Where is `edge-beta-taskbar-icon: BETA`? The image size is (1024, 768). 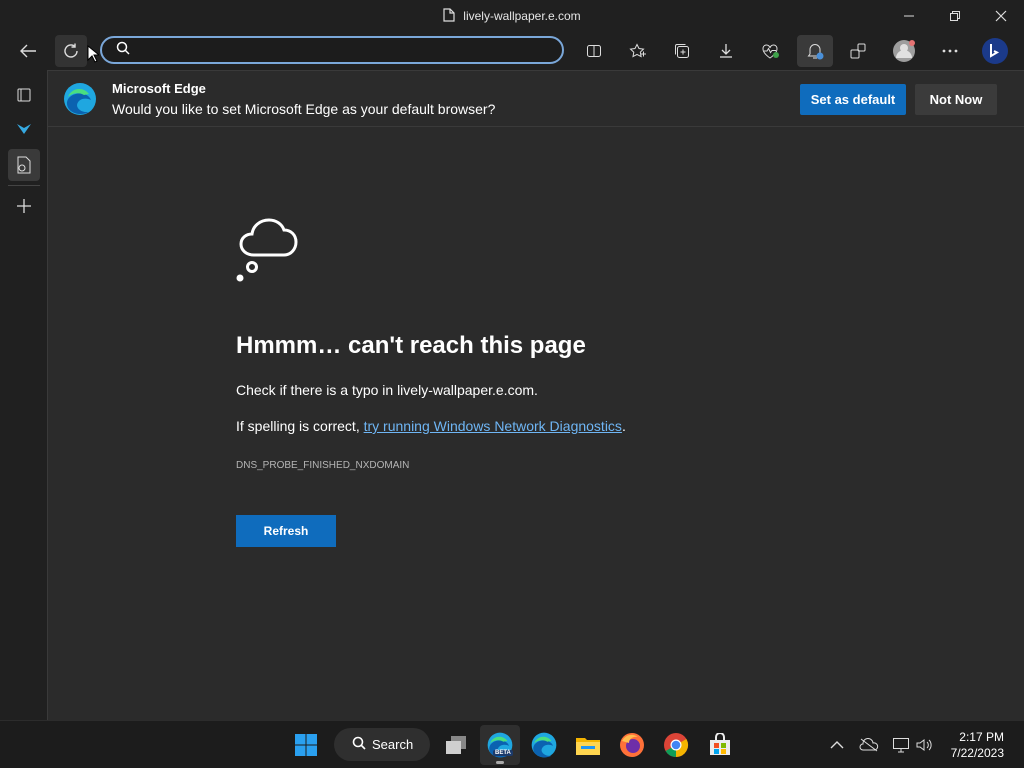
edge-beta-taskbar-icon: BETA is located at coordinates (500, 745).